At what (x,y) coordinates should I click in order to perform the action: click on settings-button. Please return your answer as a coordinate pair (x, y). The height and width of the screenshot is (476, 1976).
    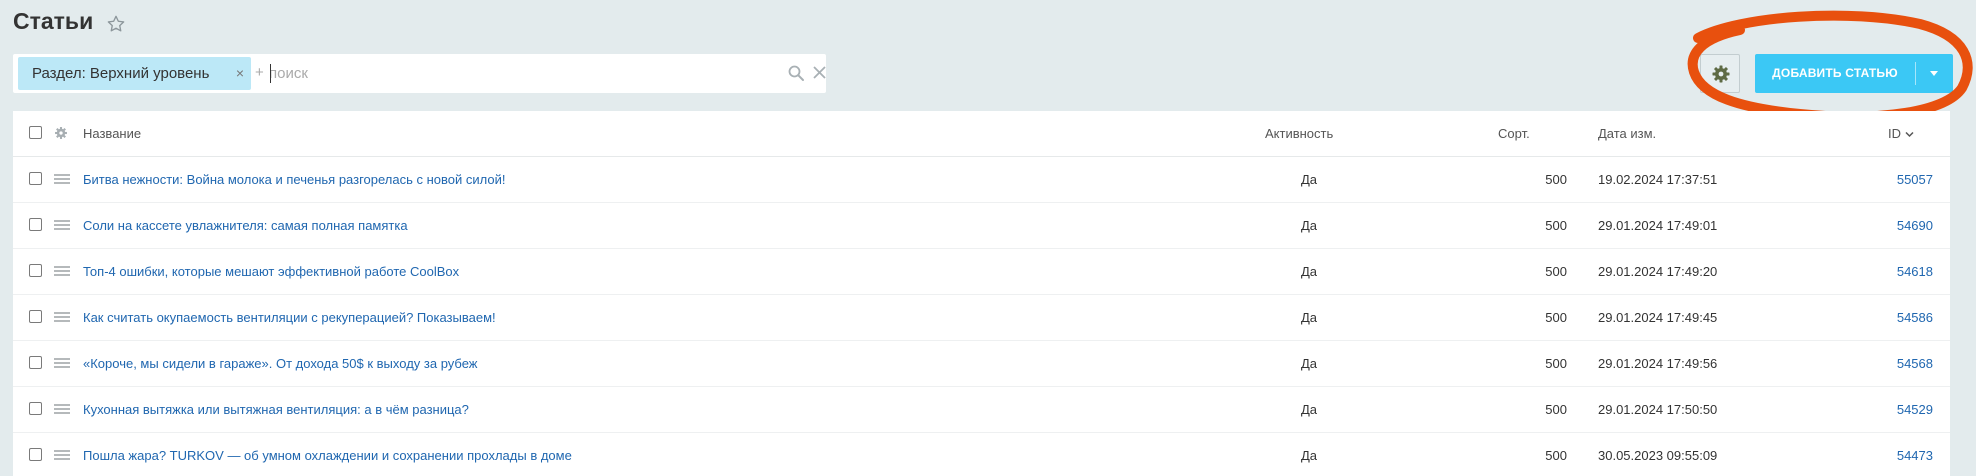
    Looking at the image, I should click on (1720, 73).